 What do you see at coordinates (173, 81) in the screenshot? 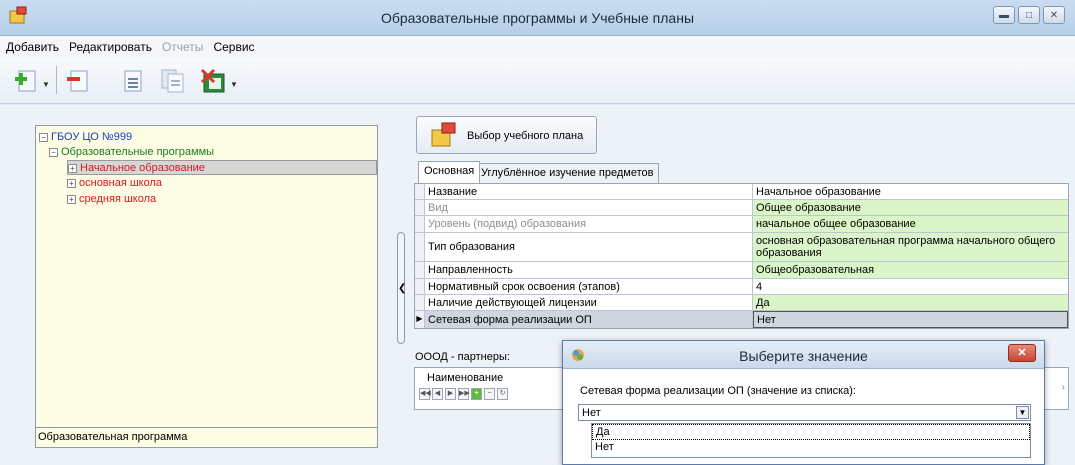
I see `copy-document-icon` at bounding box center [173, 81].